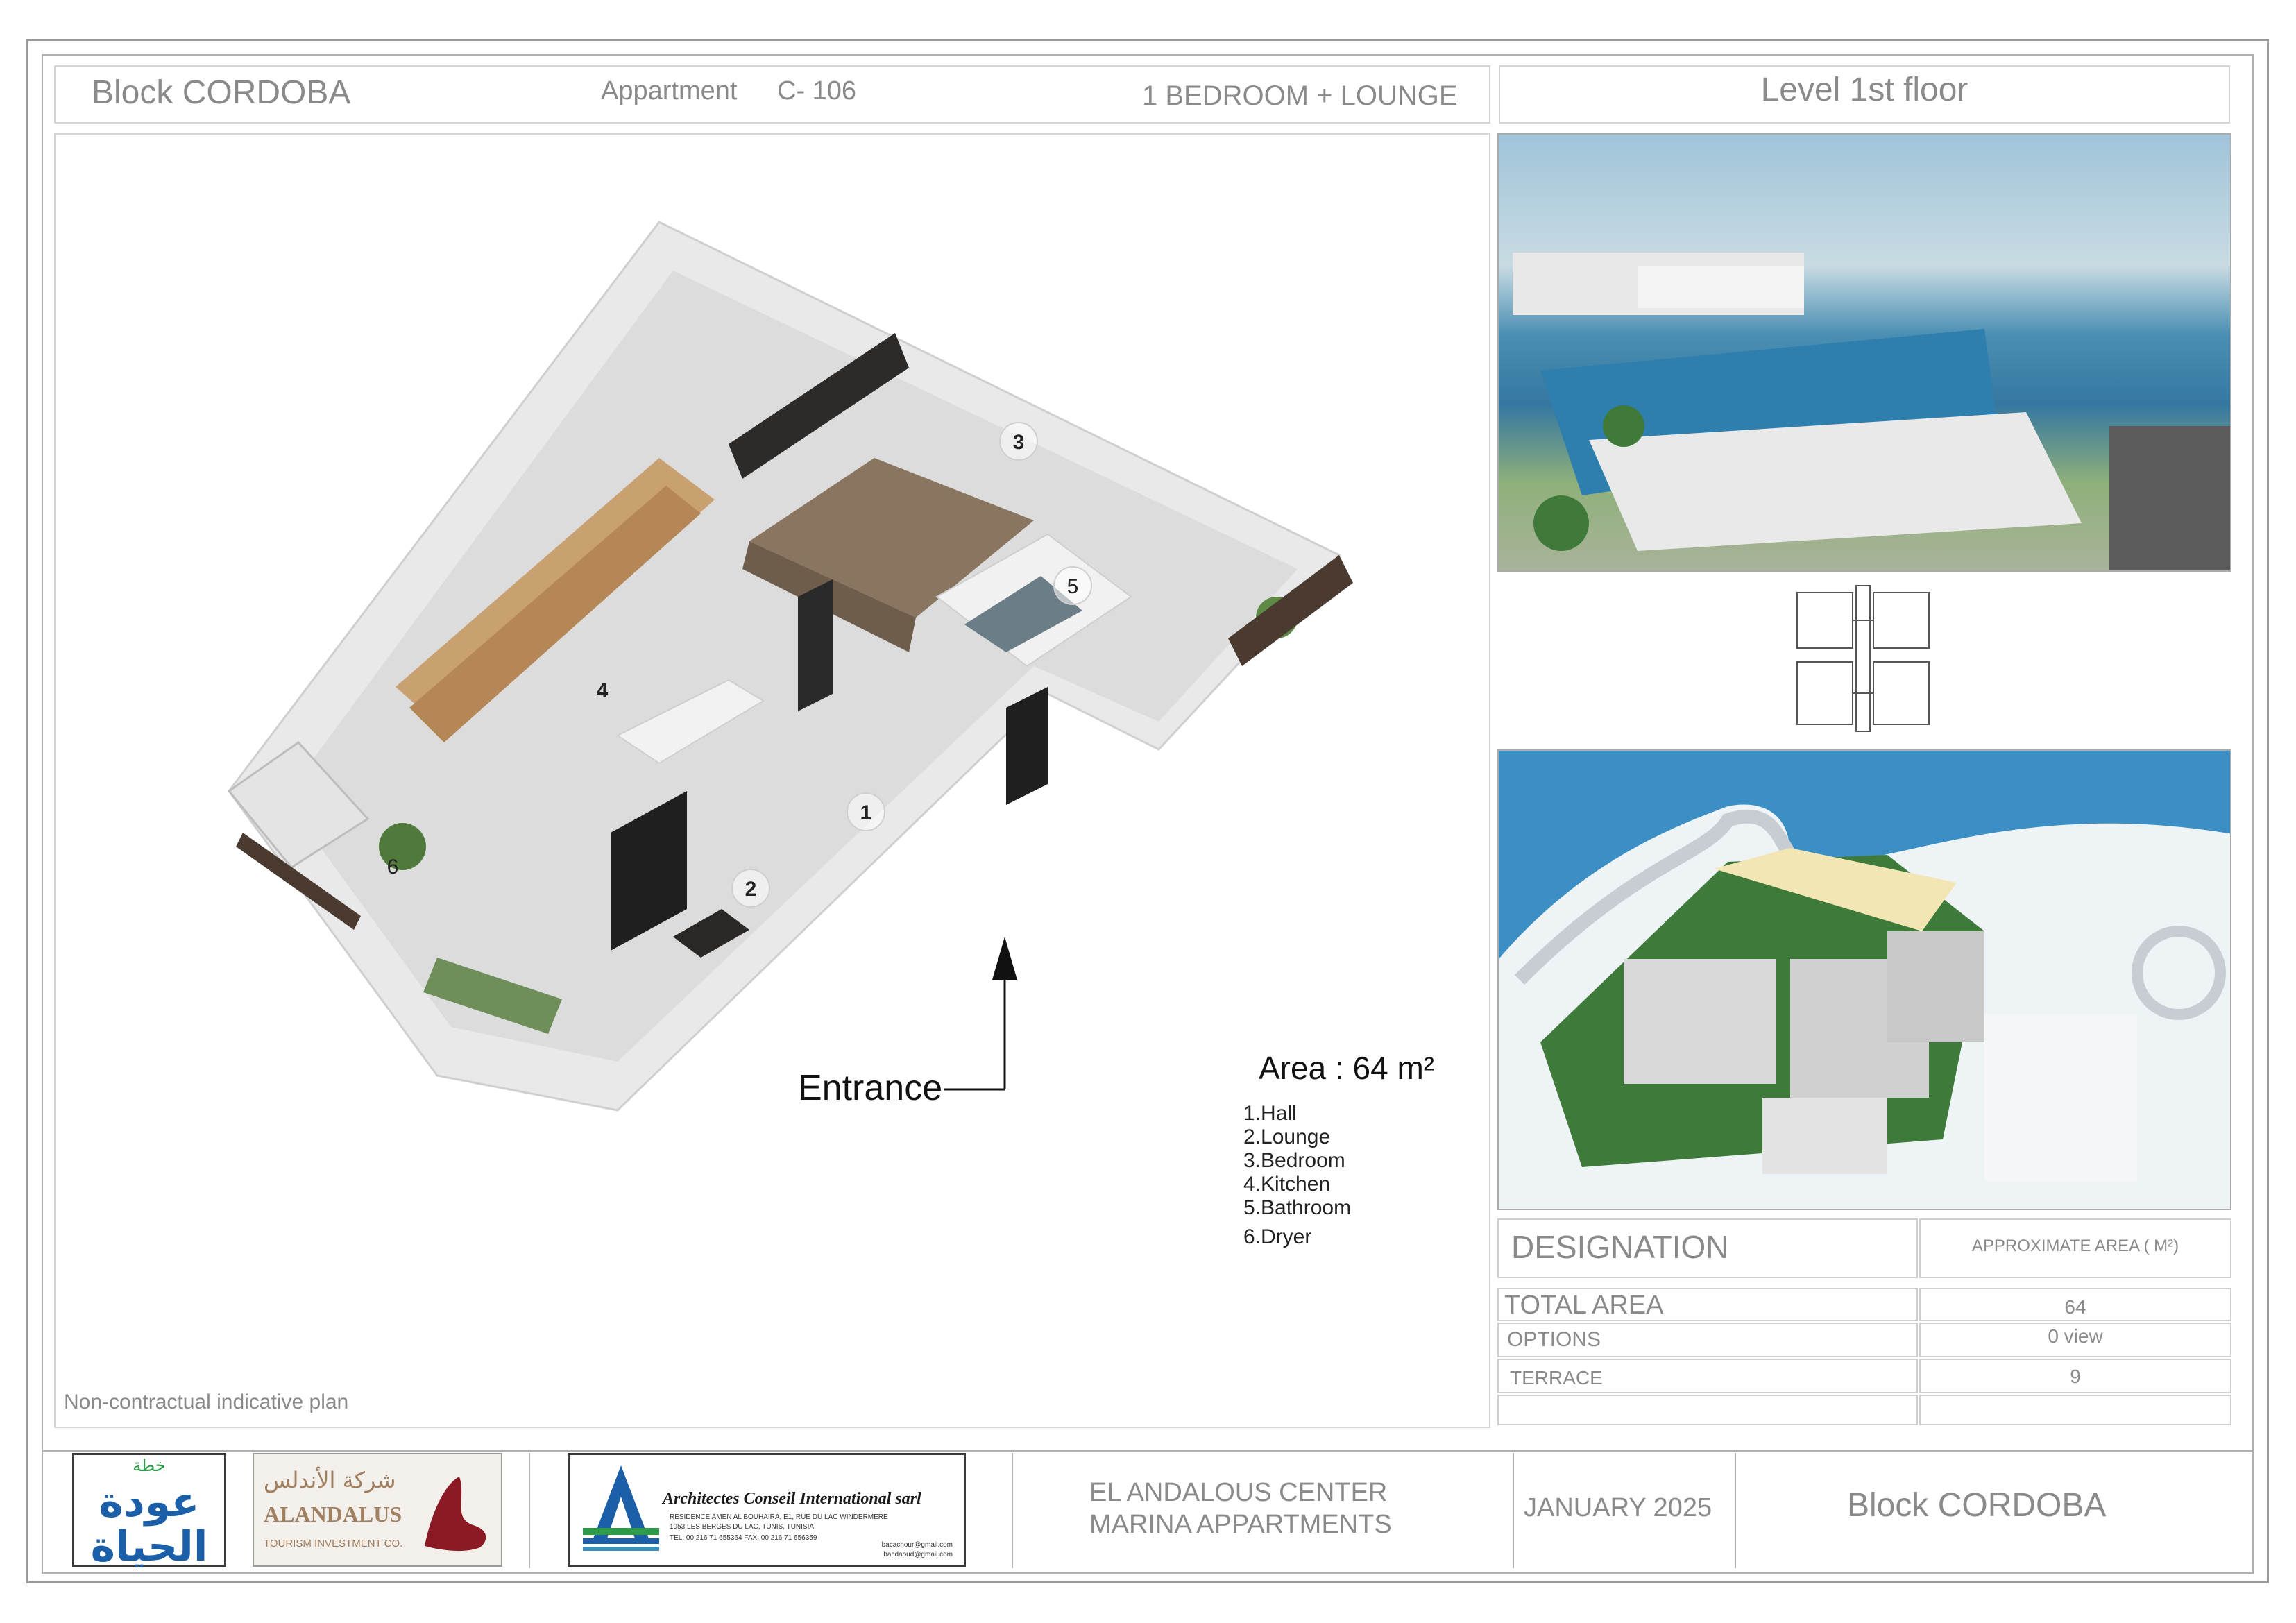 This screenshot has width=2296, height=1623. I want to click on architect-address-2: 1053 LES BERGES DU LAC, TUNIS, TUNISIA, so click(742, 1527).